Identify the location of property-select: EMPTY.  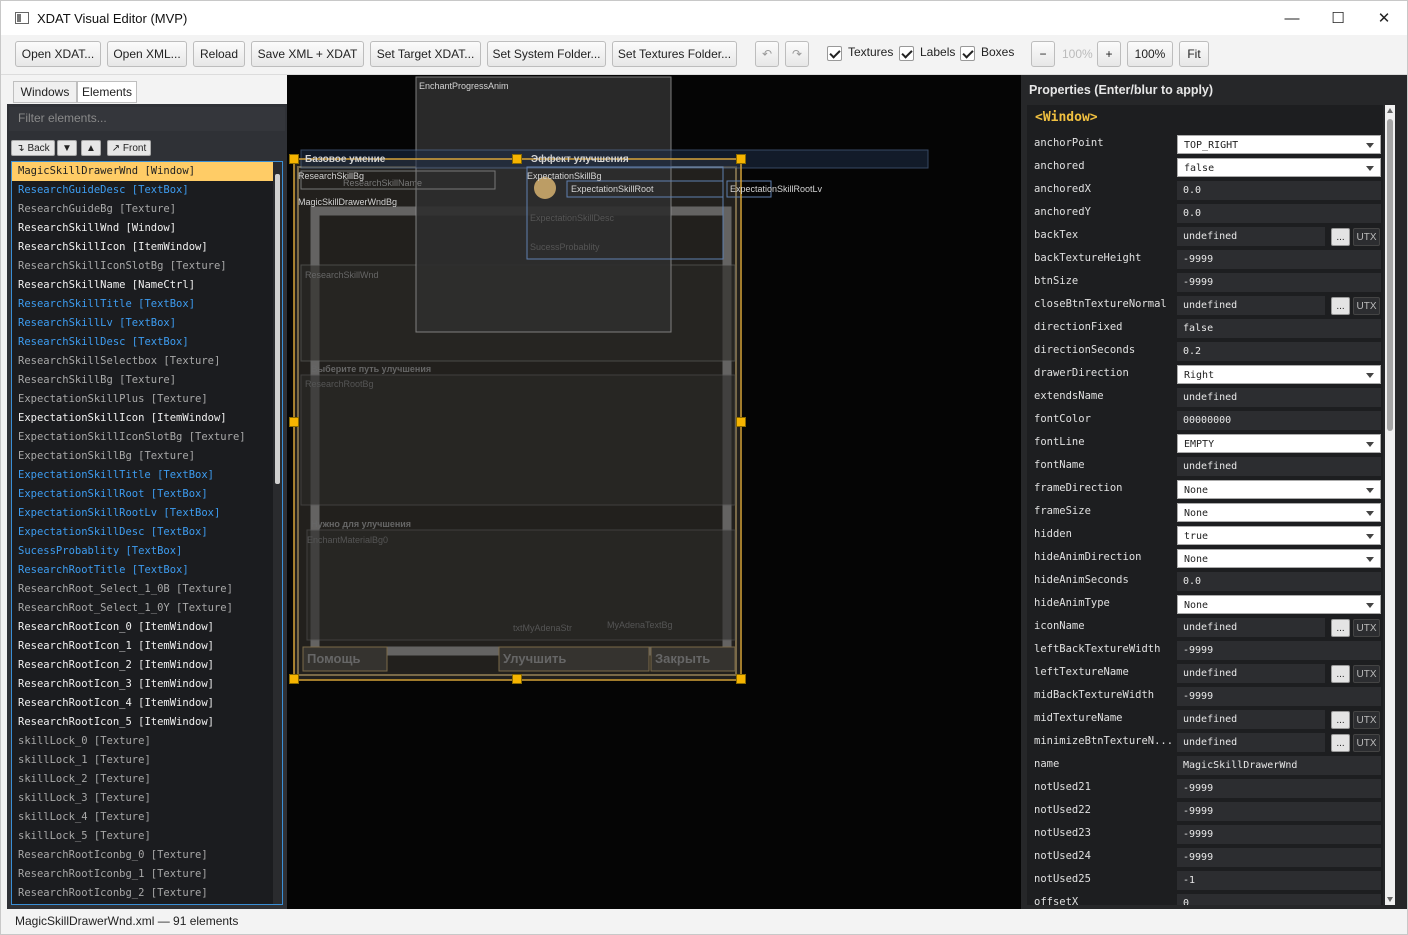
(1279, 443).